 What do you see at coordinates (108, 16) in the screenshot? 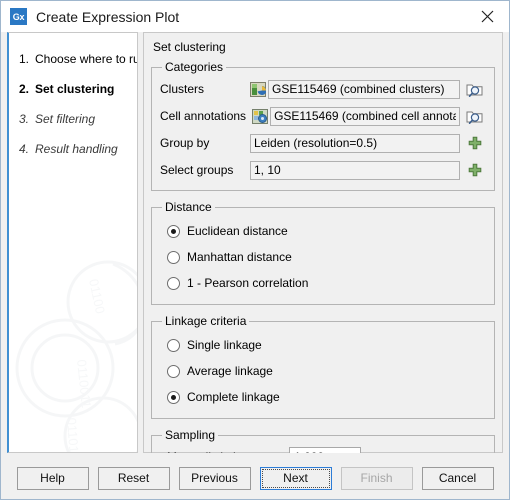
I see `window-title: Create Expression Plot` at bounding box center [108, 16].